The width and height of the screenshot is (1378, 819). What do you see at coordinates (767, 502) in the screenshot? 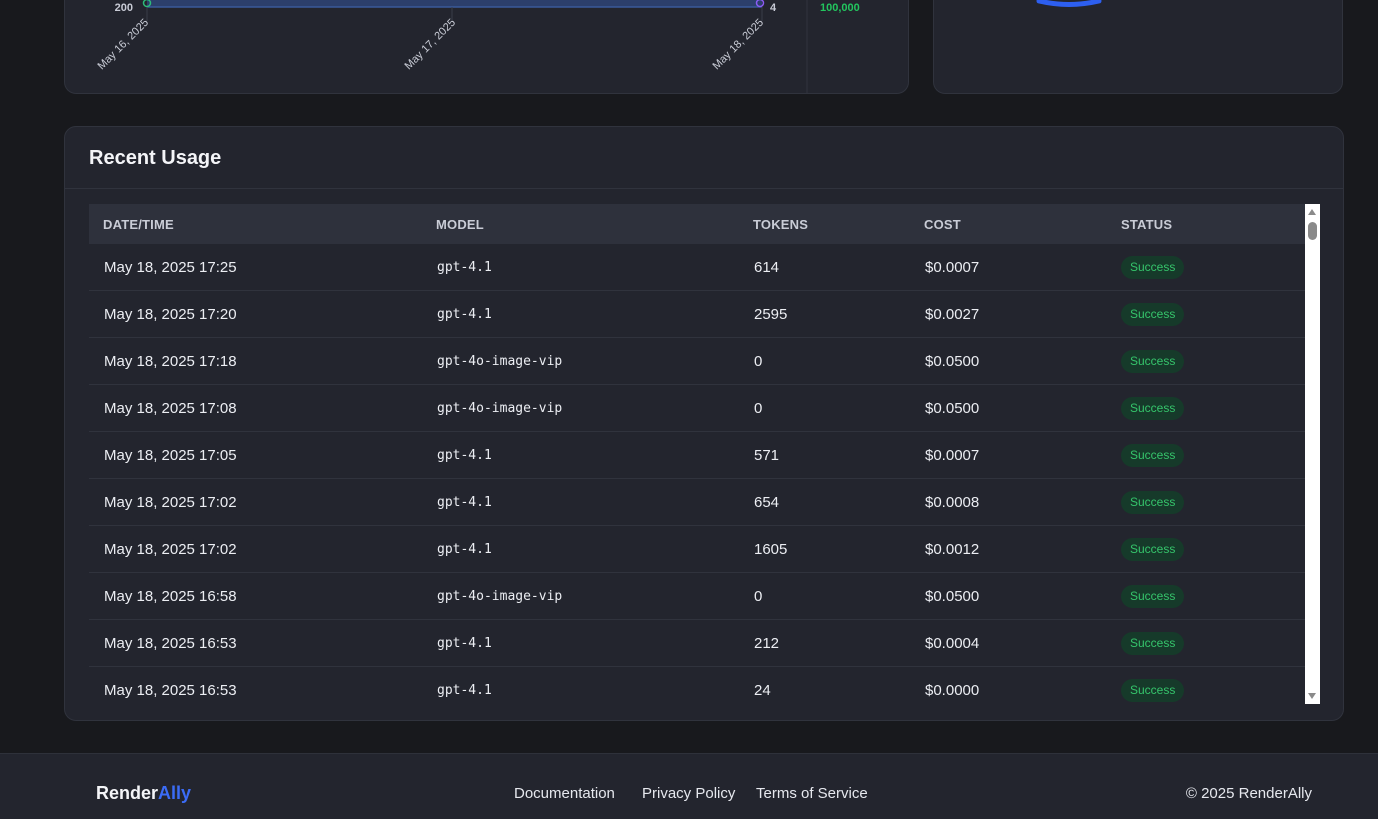
I see `cell-tokens: 654` at bounding box center [767, 502].